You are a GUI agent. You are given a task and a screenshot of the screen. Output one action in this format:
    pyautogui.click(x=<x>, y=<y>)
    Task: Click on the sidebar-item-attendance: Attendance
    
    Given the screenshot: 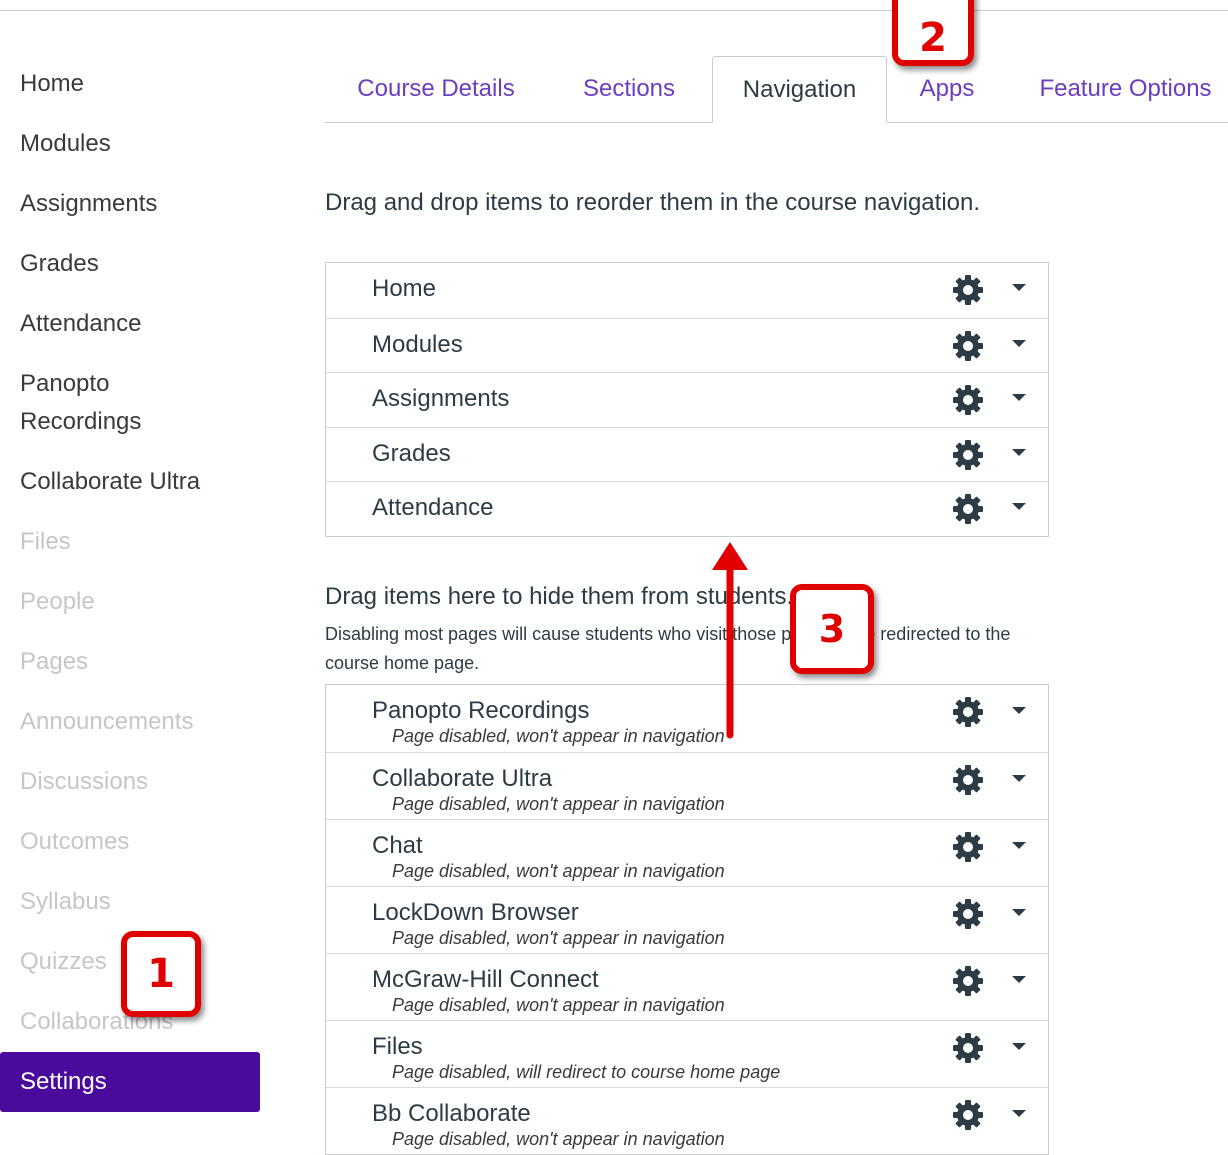 What is the action you would take?
    pyautogui.click(x=130, y=324)
    